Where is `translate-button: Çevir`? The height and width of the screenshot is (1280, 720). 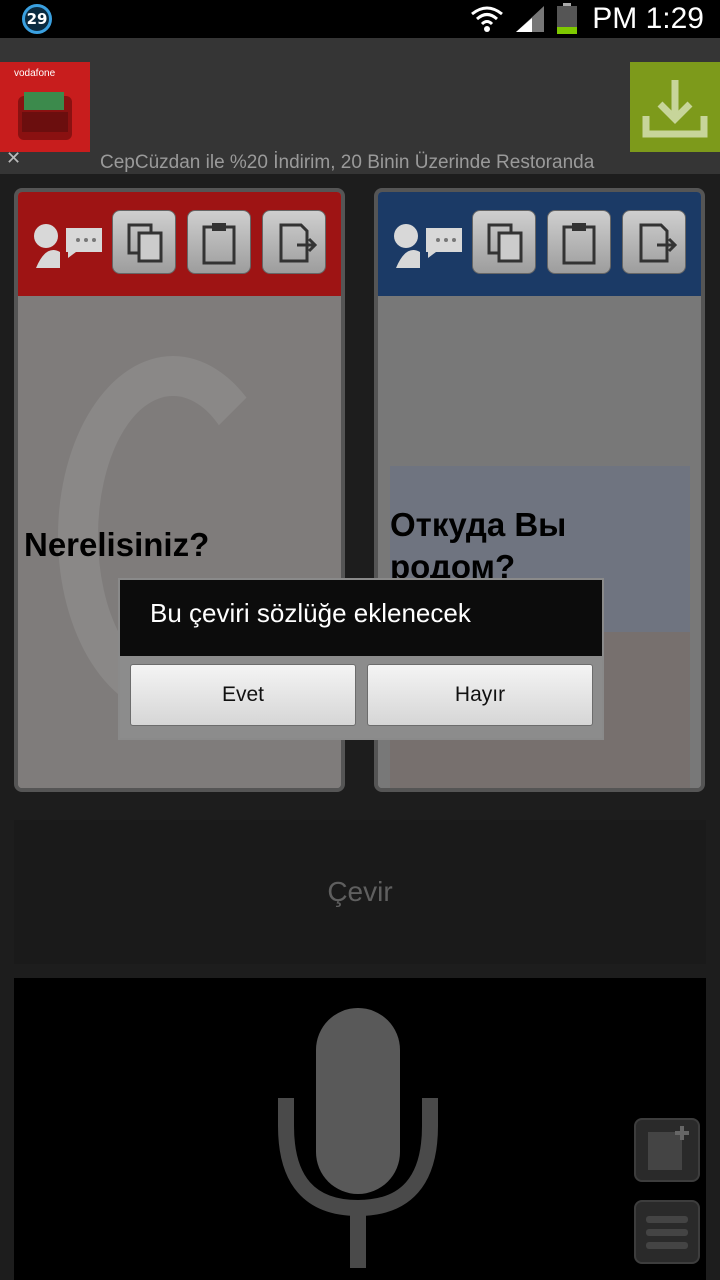
translate-button: Çevir is located at coordinates (360, 892).